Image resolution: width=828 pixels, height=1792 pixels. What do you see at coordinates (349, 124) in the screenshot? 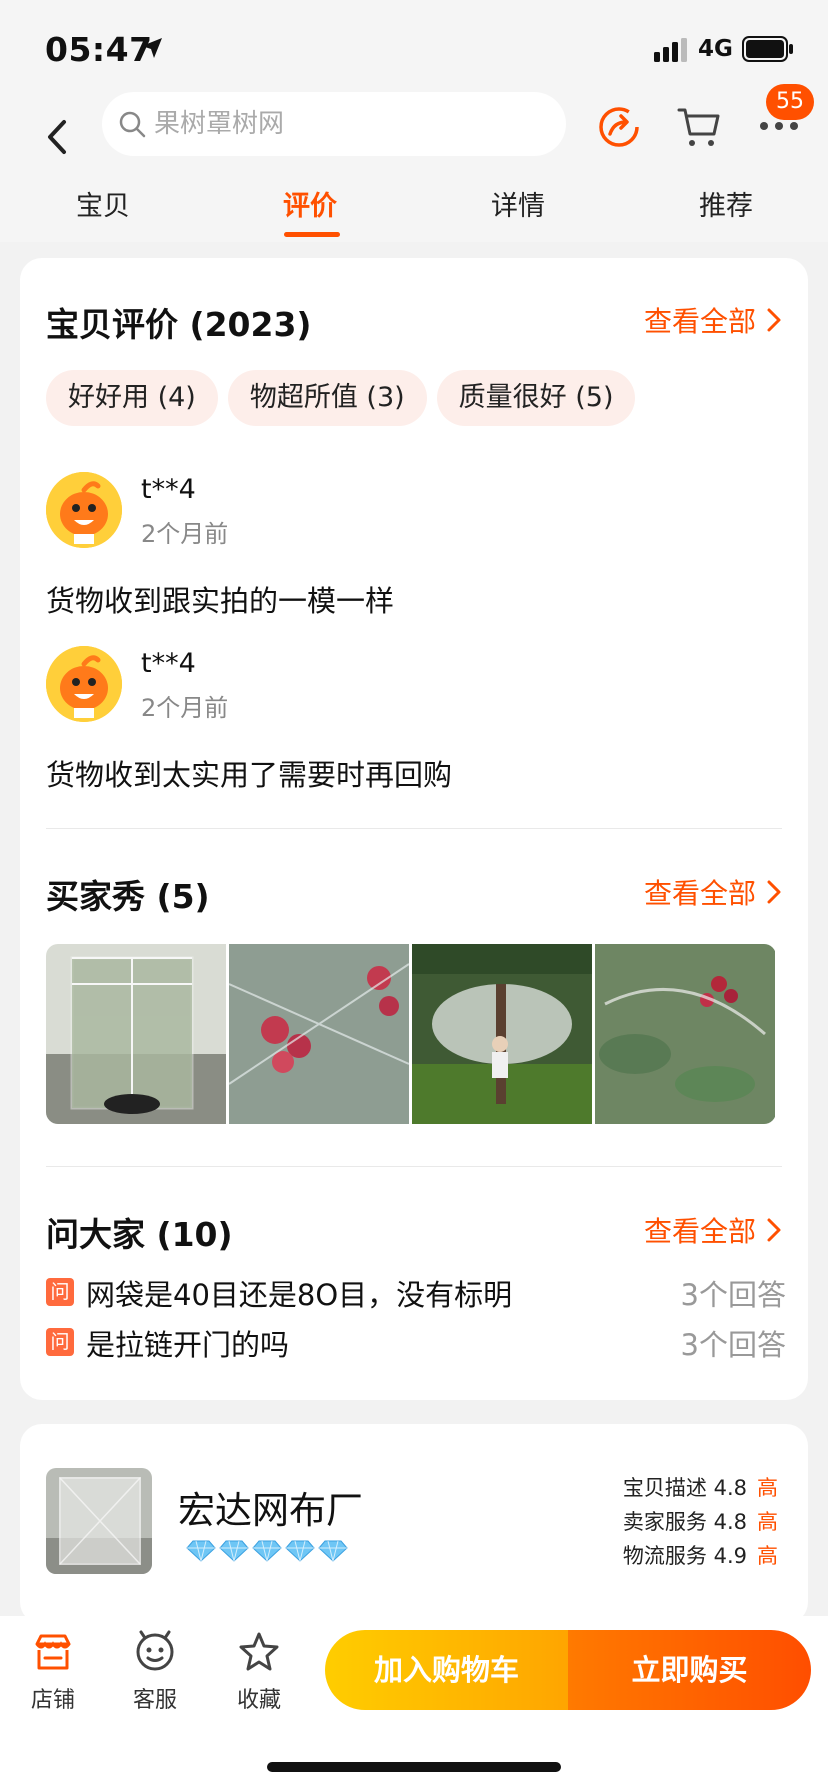
I see `search-input` at bounding box center [349, 124].